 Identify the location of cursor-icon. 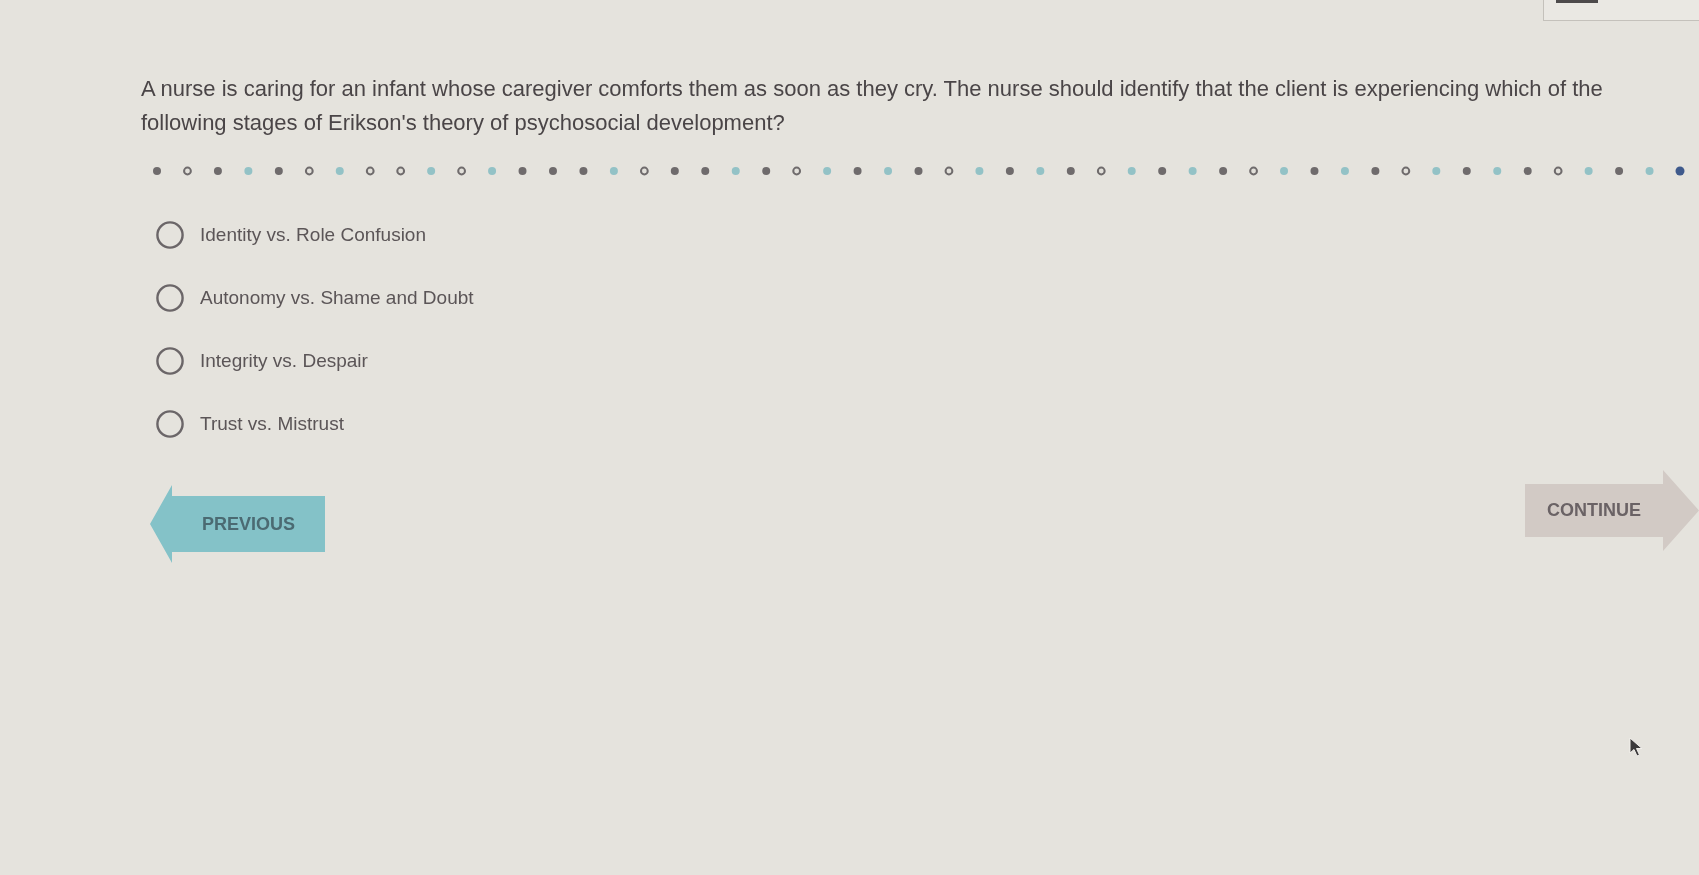
(1637, 747).